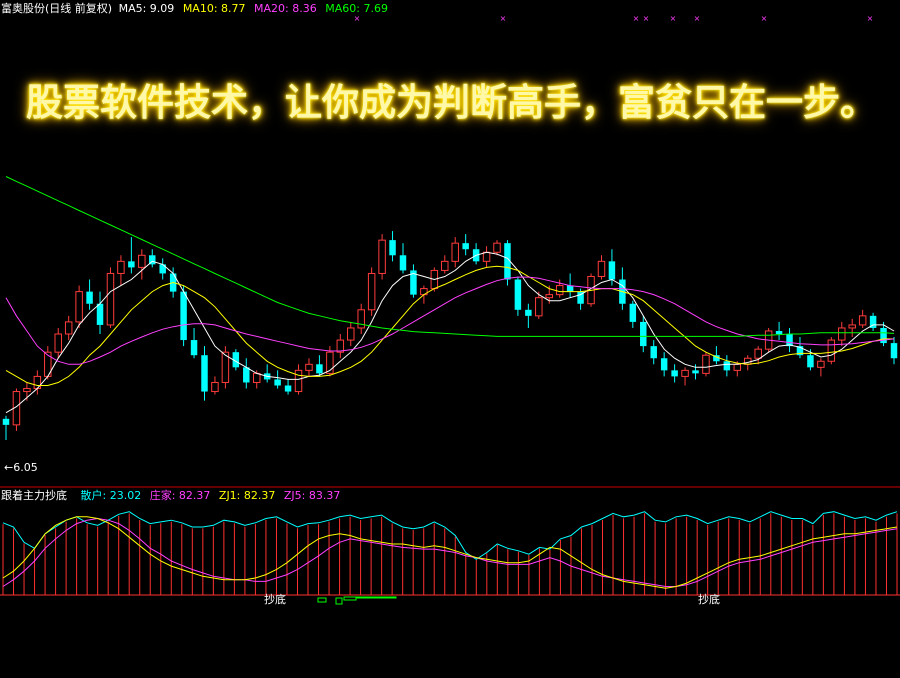  Describe the element at coordinates (111, 495) in the screenshot. I see `sanhu-value: 散户: 23.02` at that location.